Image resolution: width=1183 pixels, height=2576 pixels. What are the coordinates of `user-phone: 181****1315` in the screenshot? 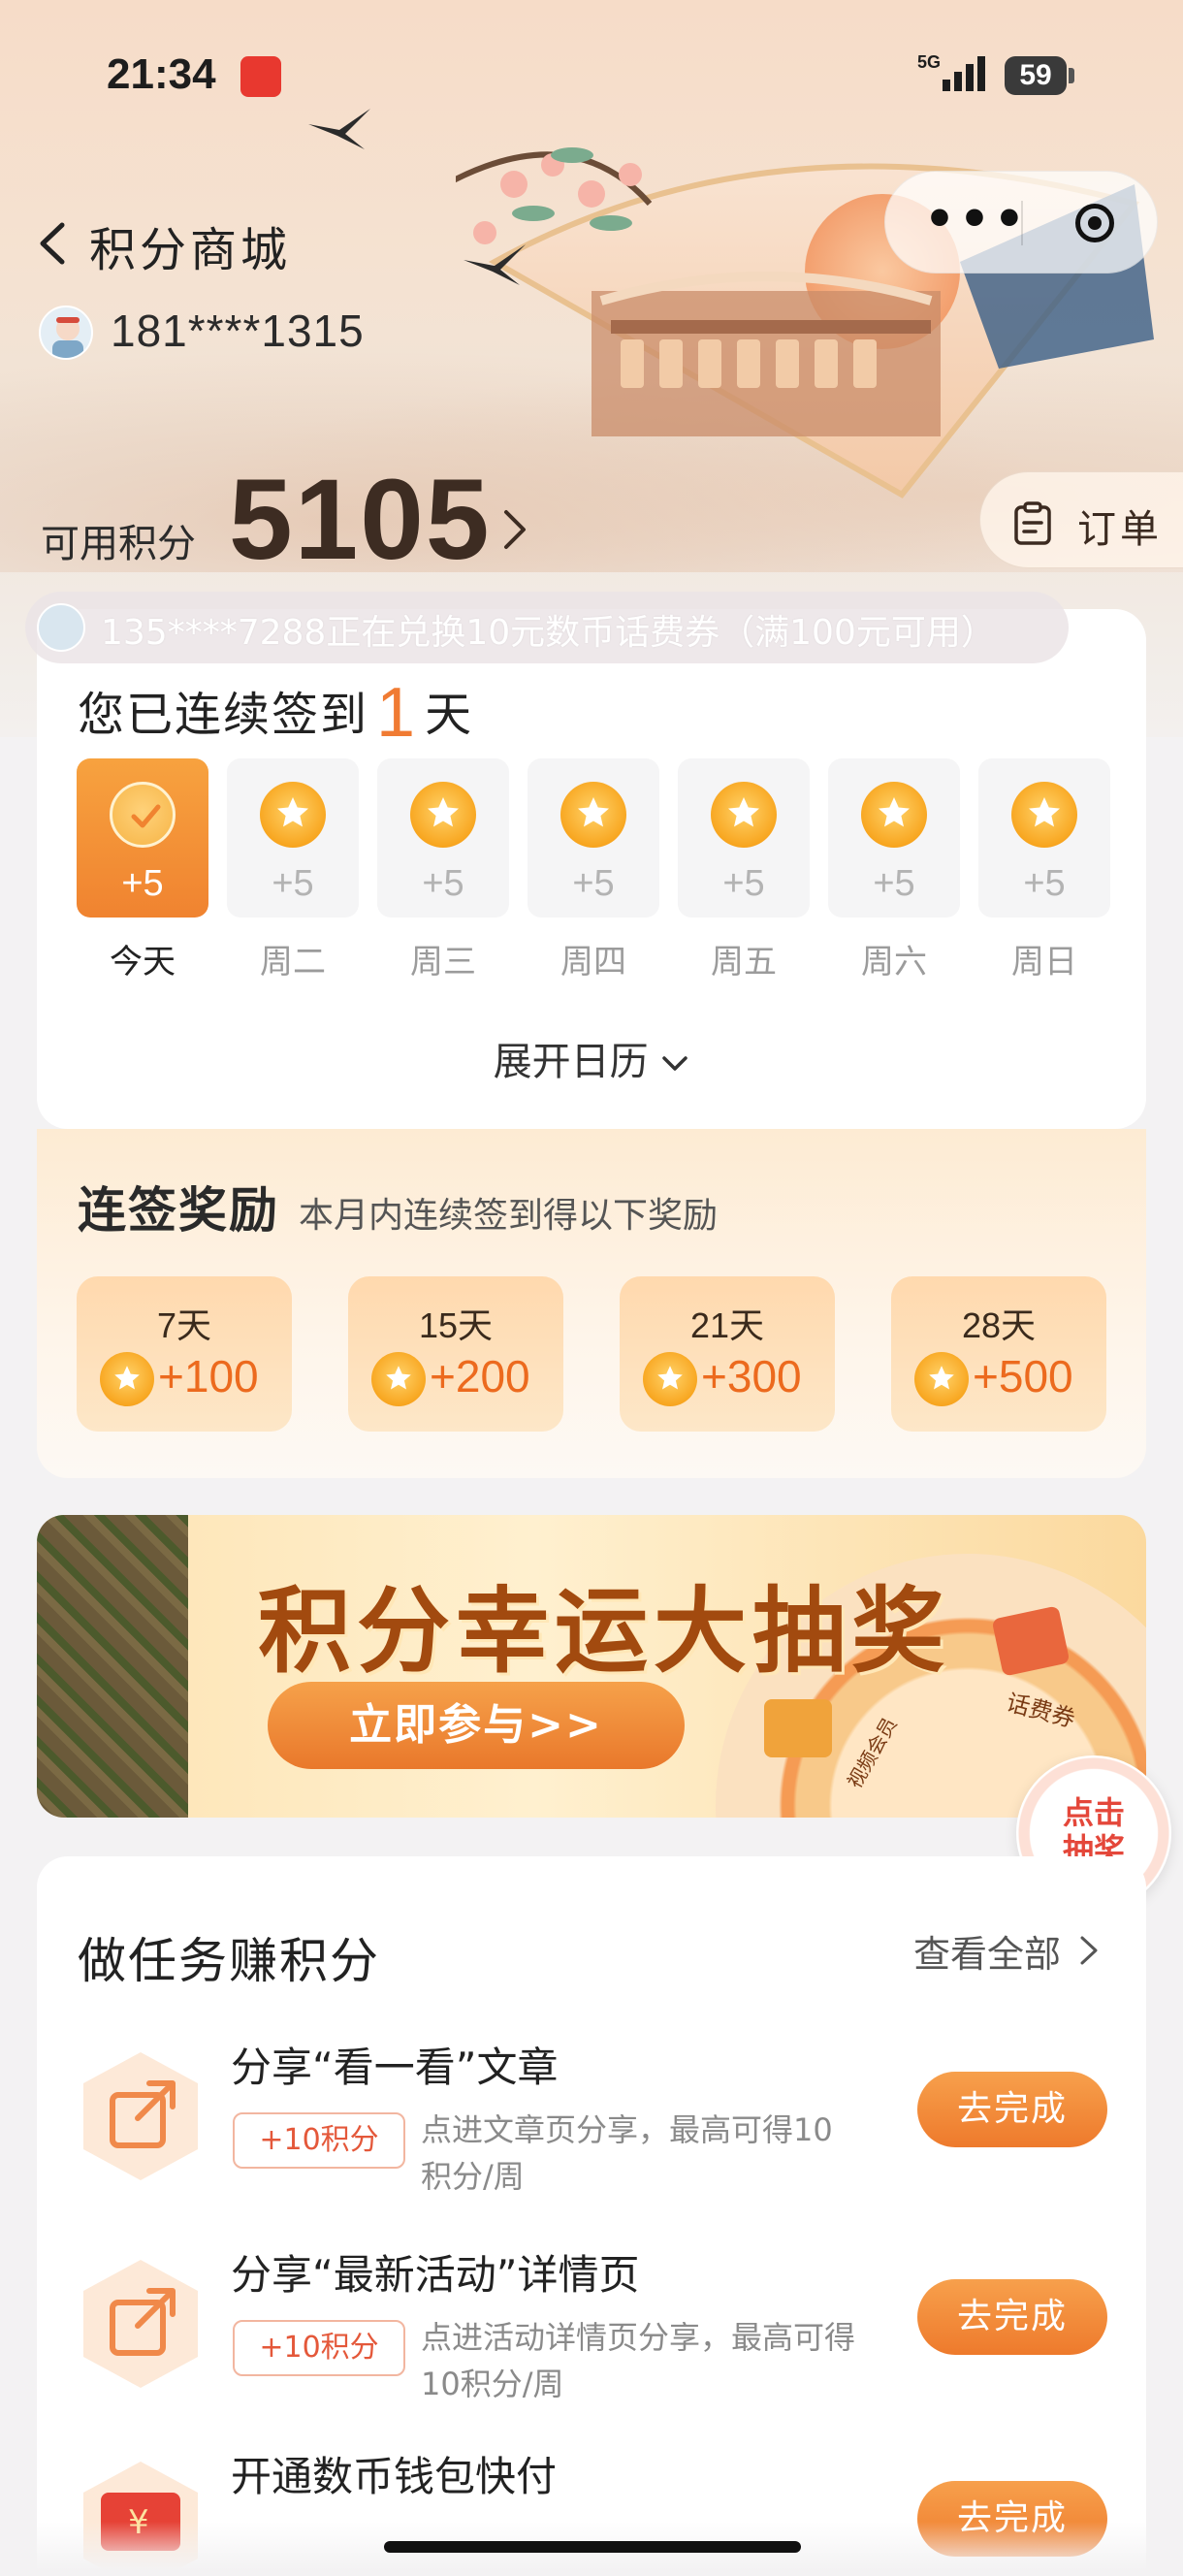 It's located at (238, 331).